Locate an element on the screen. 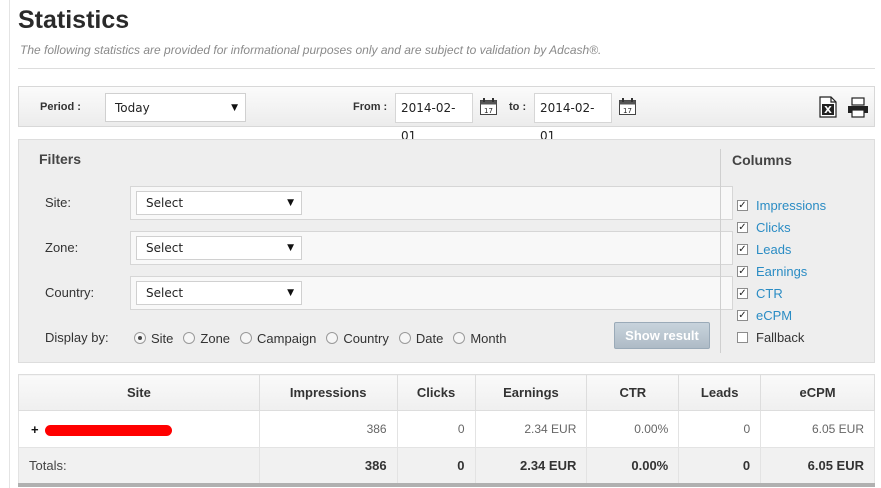  column-toggle-impressions: ✓ Impressions is located at coordinates (781, 205).